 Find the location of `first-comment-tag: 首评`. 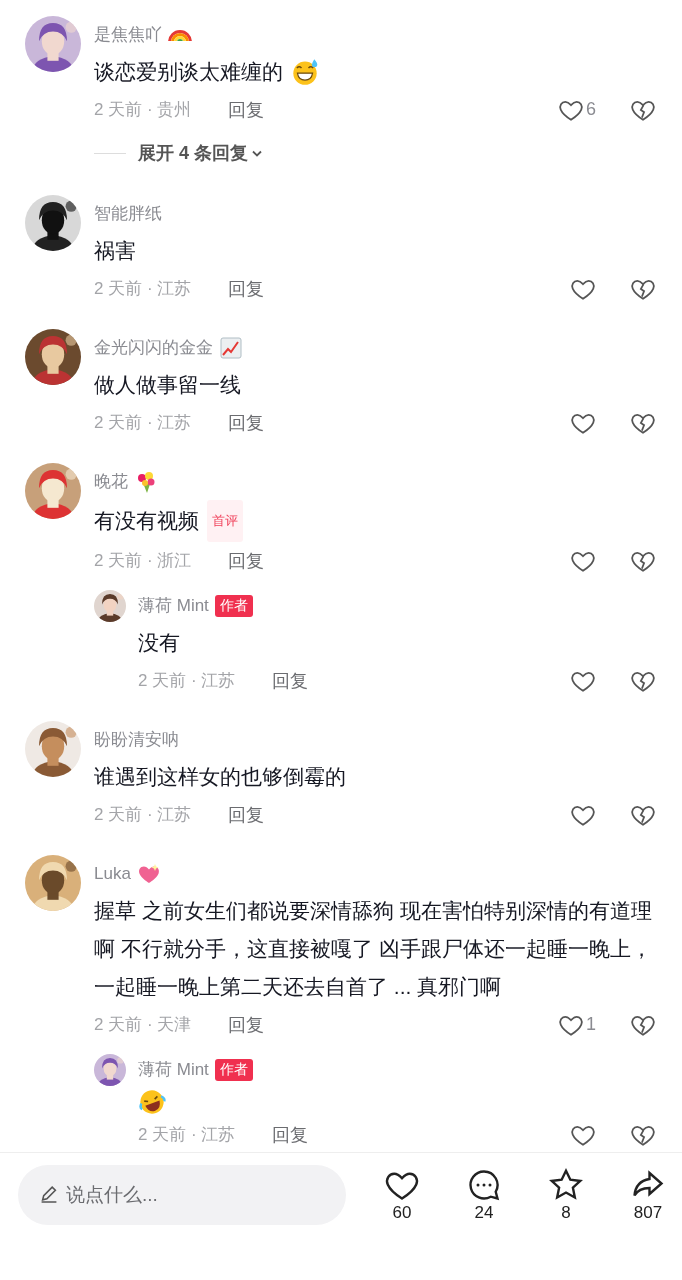

first-comment-tag: 首评 is located at coordinates (225, 521).